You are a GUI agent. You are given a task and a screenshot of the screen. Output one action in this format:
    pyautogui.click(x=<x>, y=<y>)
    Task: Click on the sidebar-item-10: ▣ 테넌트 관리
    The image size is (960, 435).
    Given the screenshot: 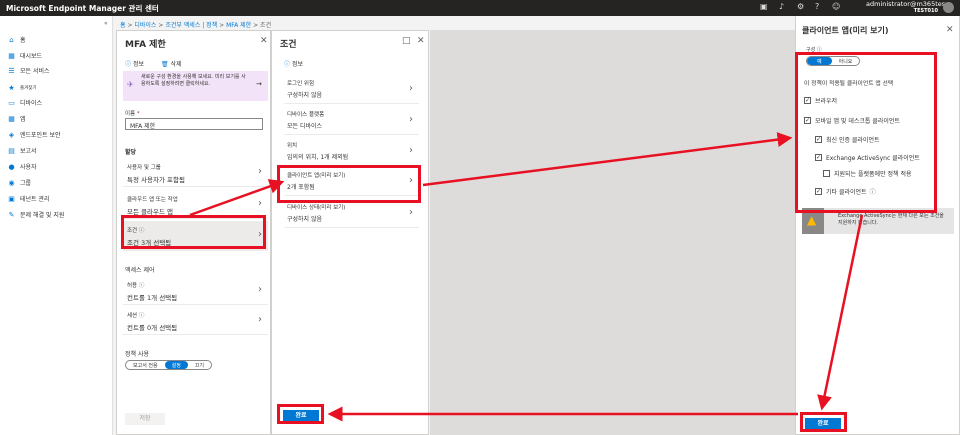 What is the action you would take?
    pyautogui.click(x=28, y=198)
    